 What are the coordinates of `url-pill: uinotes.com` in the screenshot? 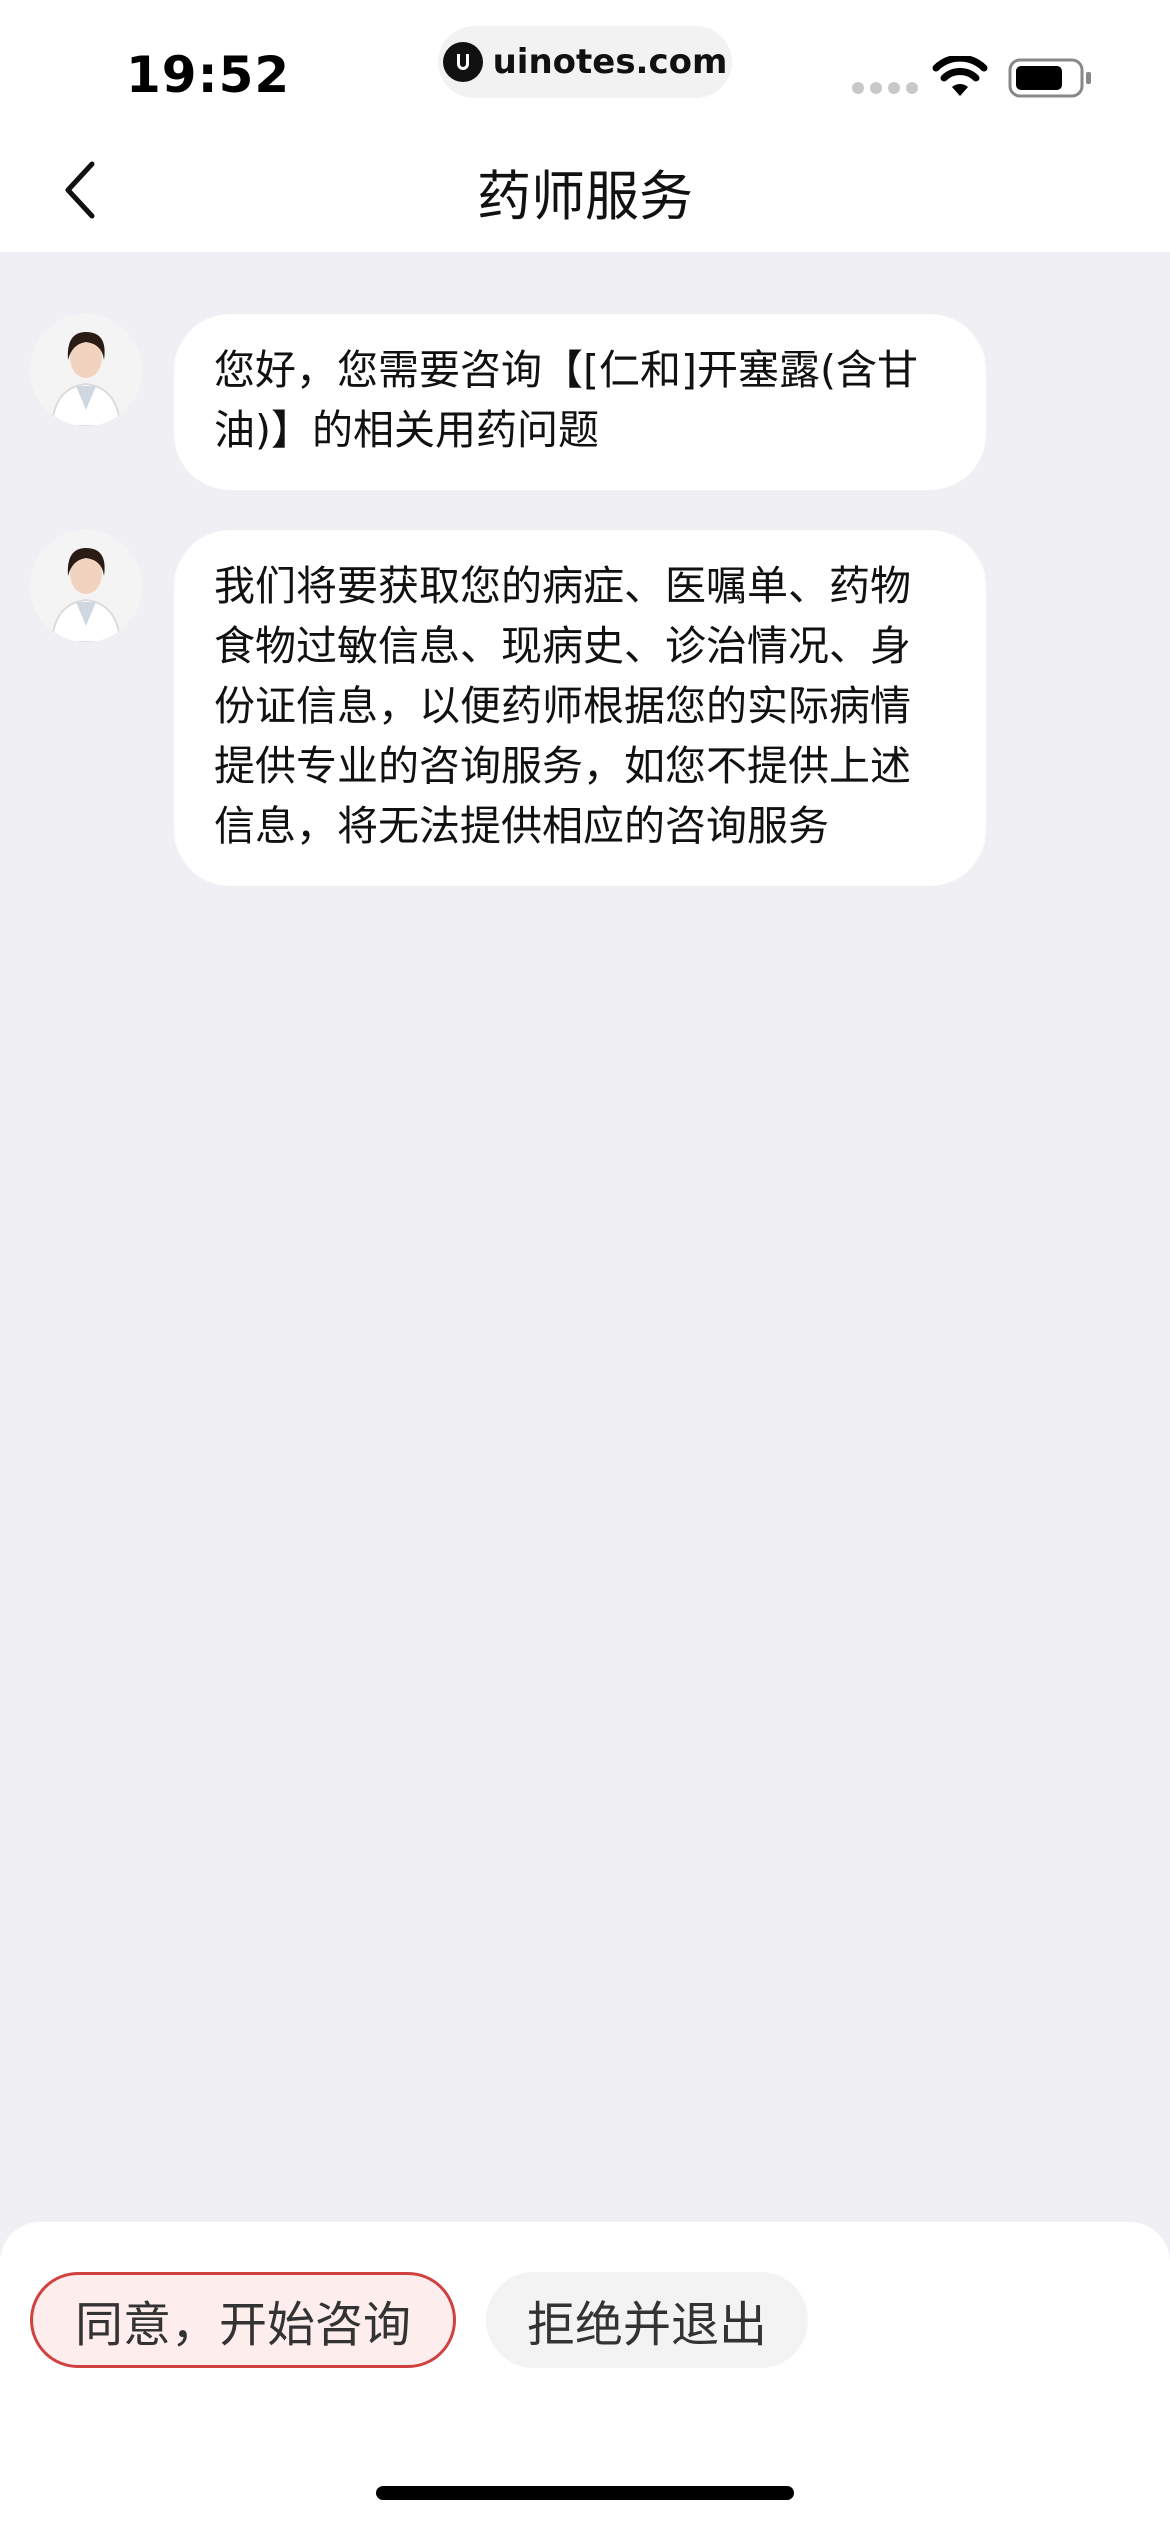 It's located at (585, 62).